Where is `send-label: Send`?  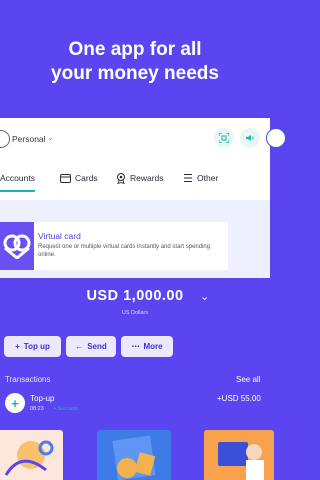
send-label: Send is located at coordinates (97, 346).